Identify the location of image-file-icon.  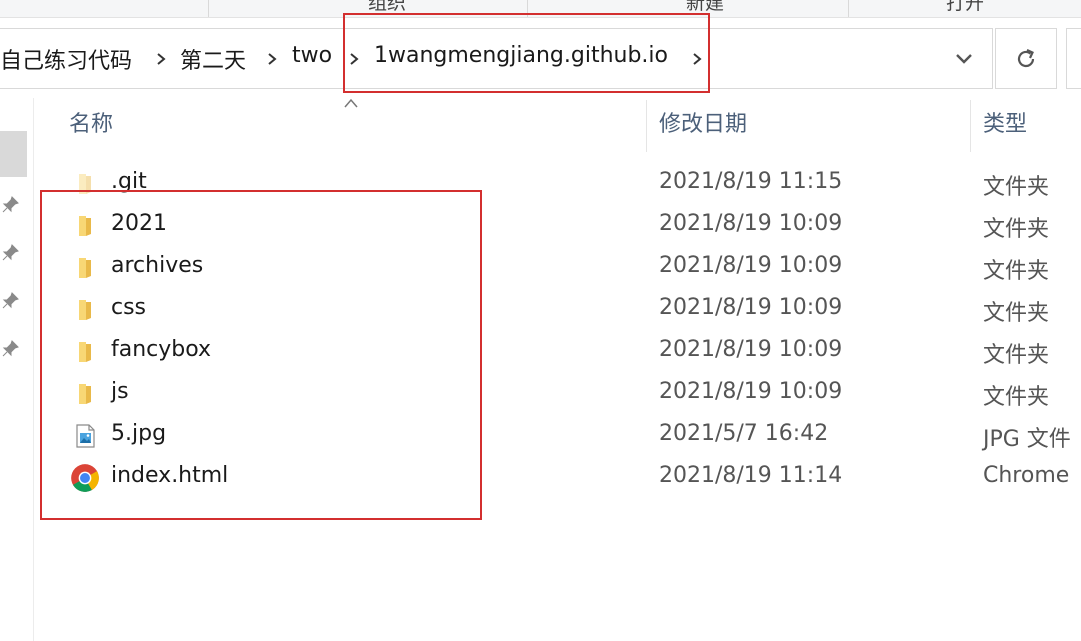
(85, 436).